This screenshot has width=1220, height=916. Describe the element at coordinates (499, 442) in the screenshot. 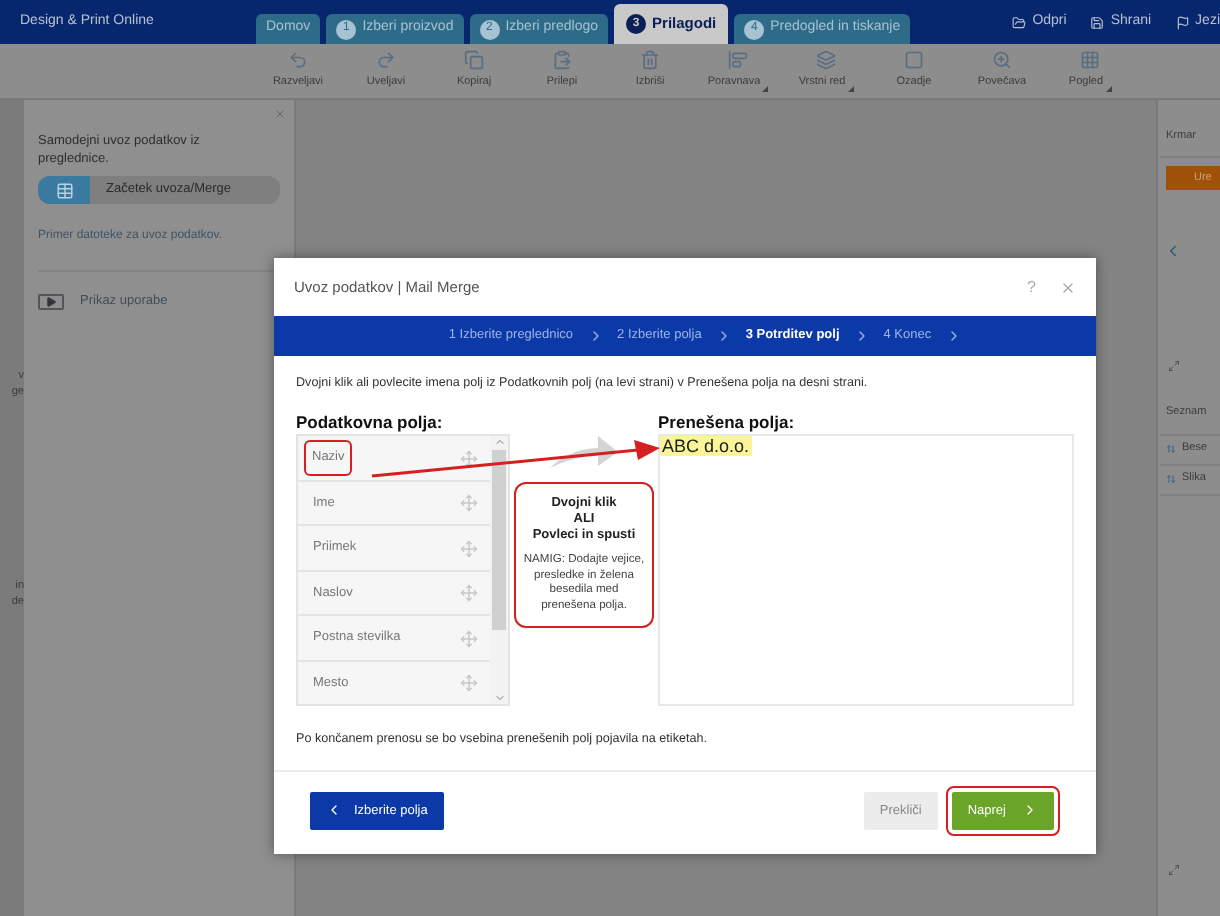

I see `scroll-up-icon` at that location.